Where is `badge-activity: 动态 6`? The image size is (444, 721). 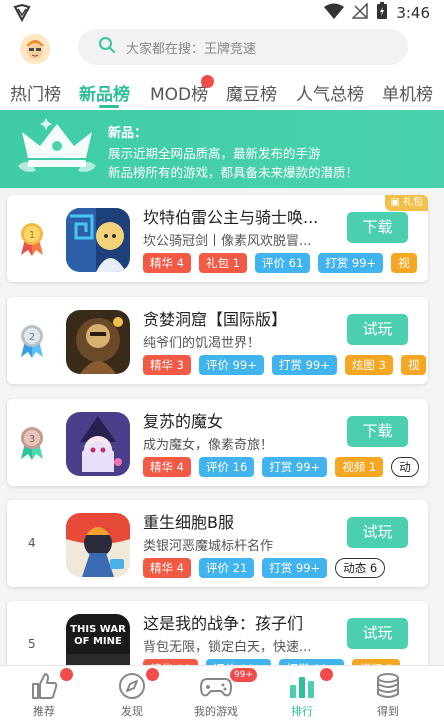 badge-activity: 动态 6 is located at coordinates (360, 568).